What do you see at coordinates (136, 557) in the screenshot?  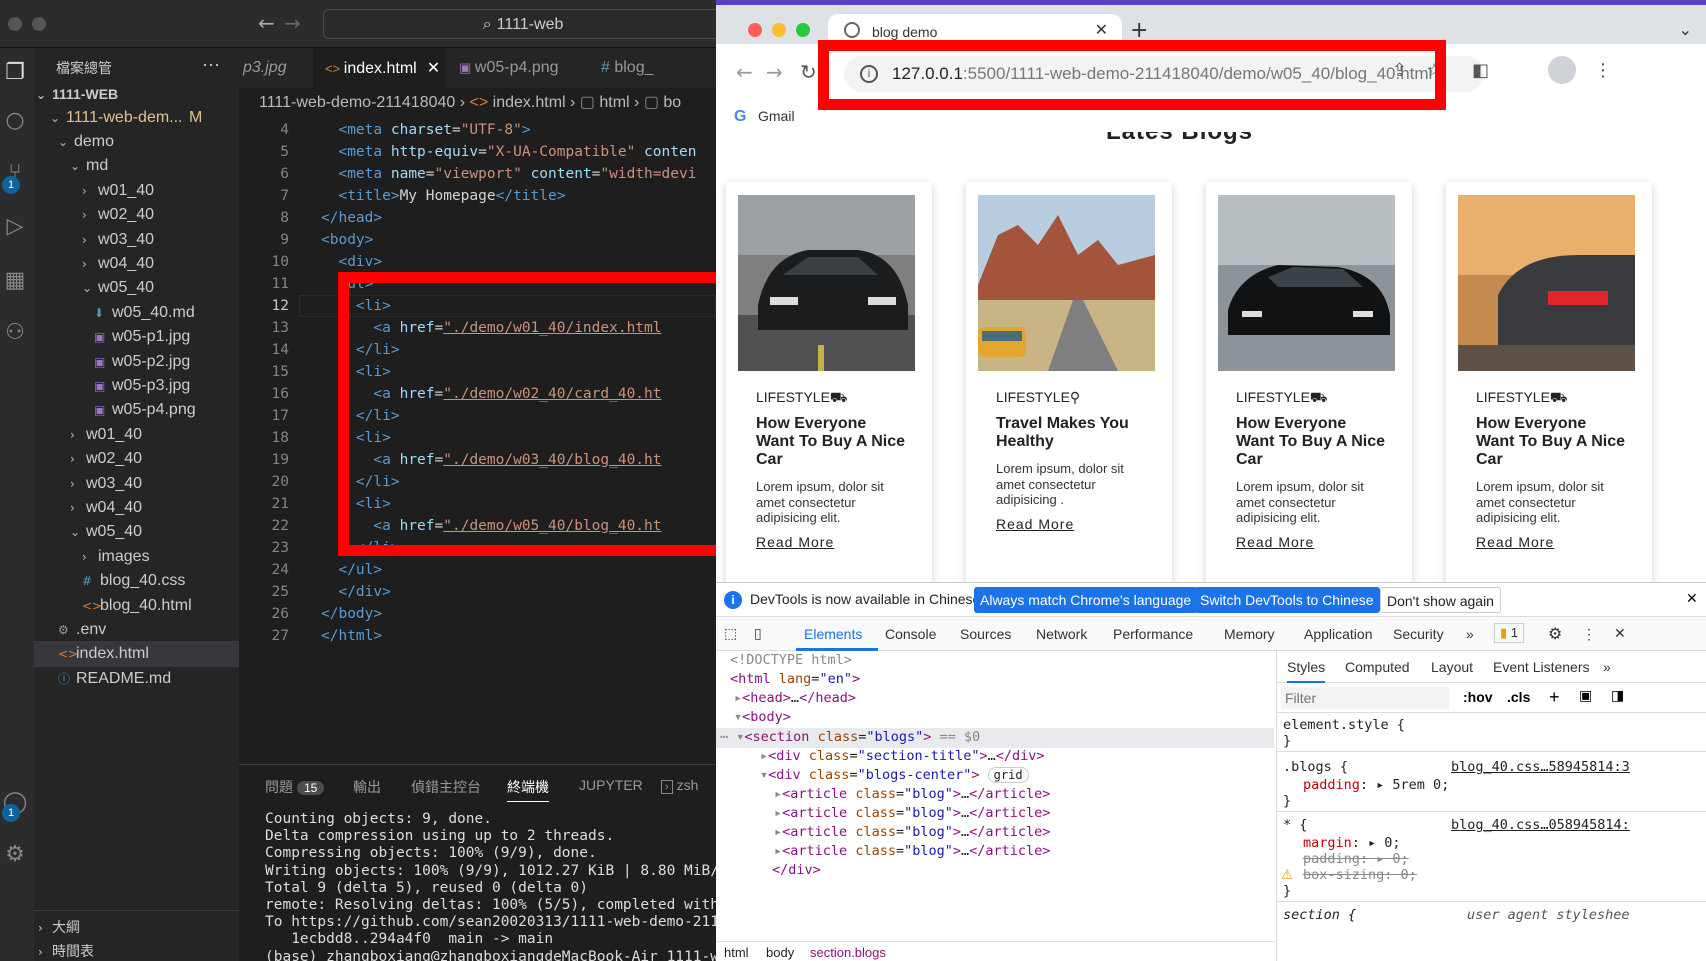 I see `tree-item: › images` at bounding box center [136, 557].